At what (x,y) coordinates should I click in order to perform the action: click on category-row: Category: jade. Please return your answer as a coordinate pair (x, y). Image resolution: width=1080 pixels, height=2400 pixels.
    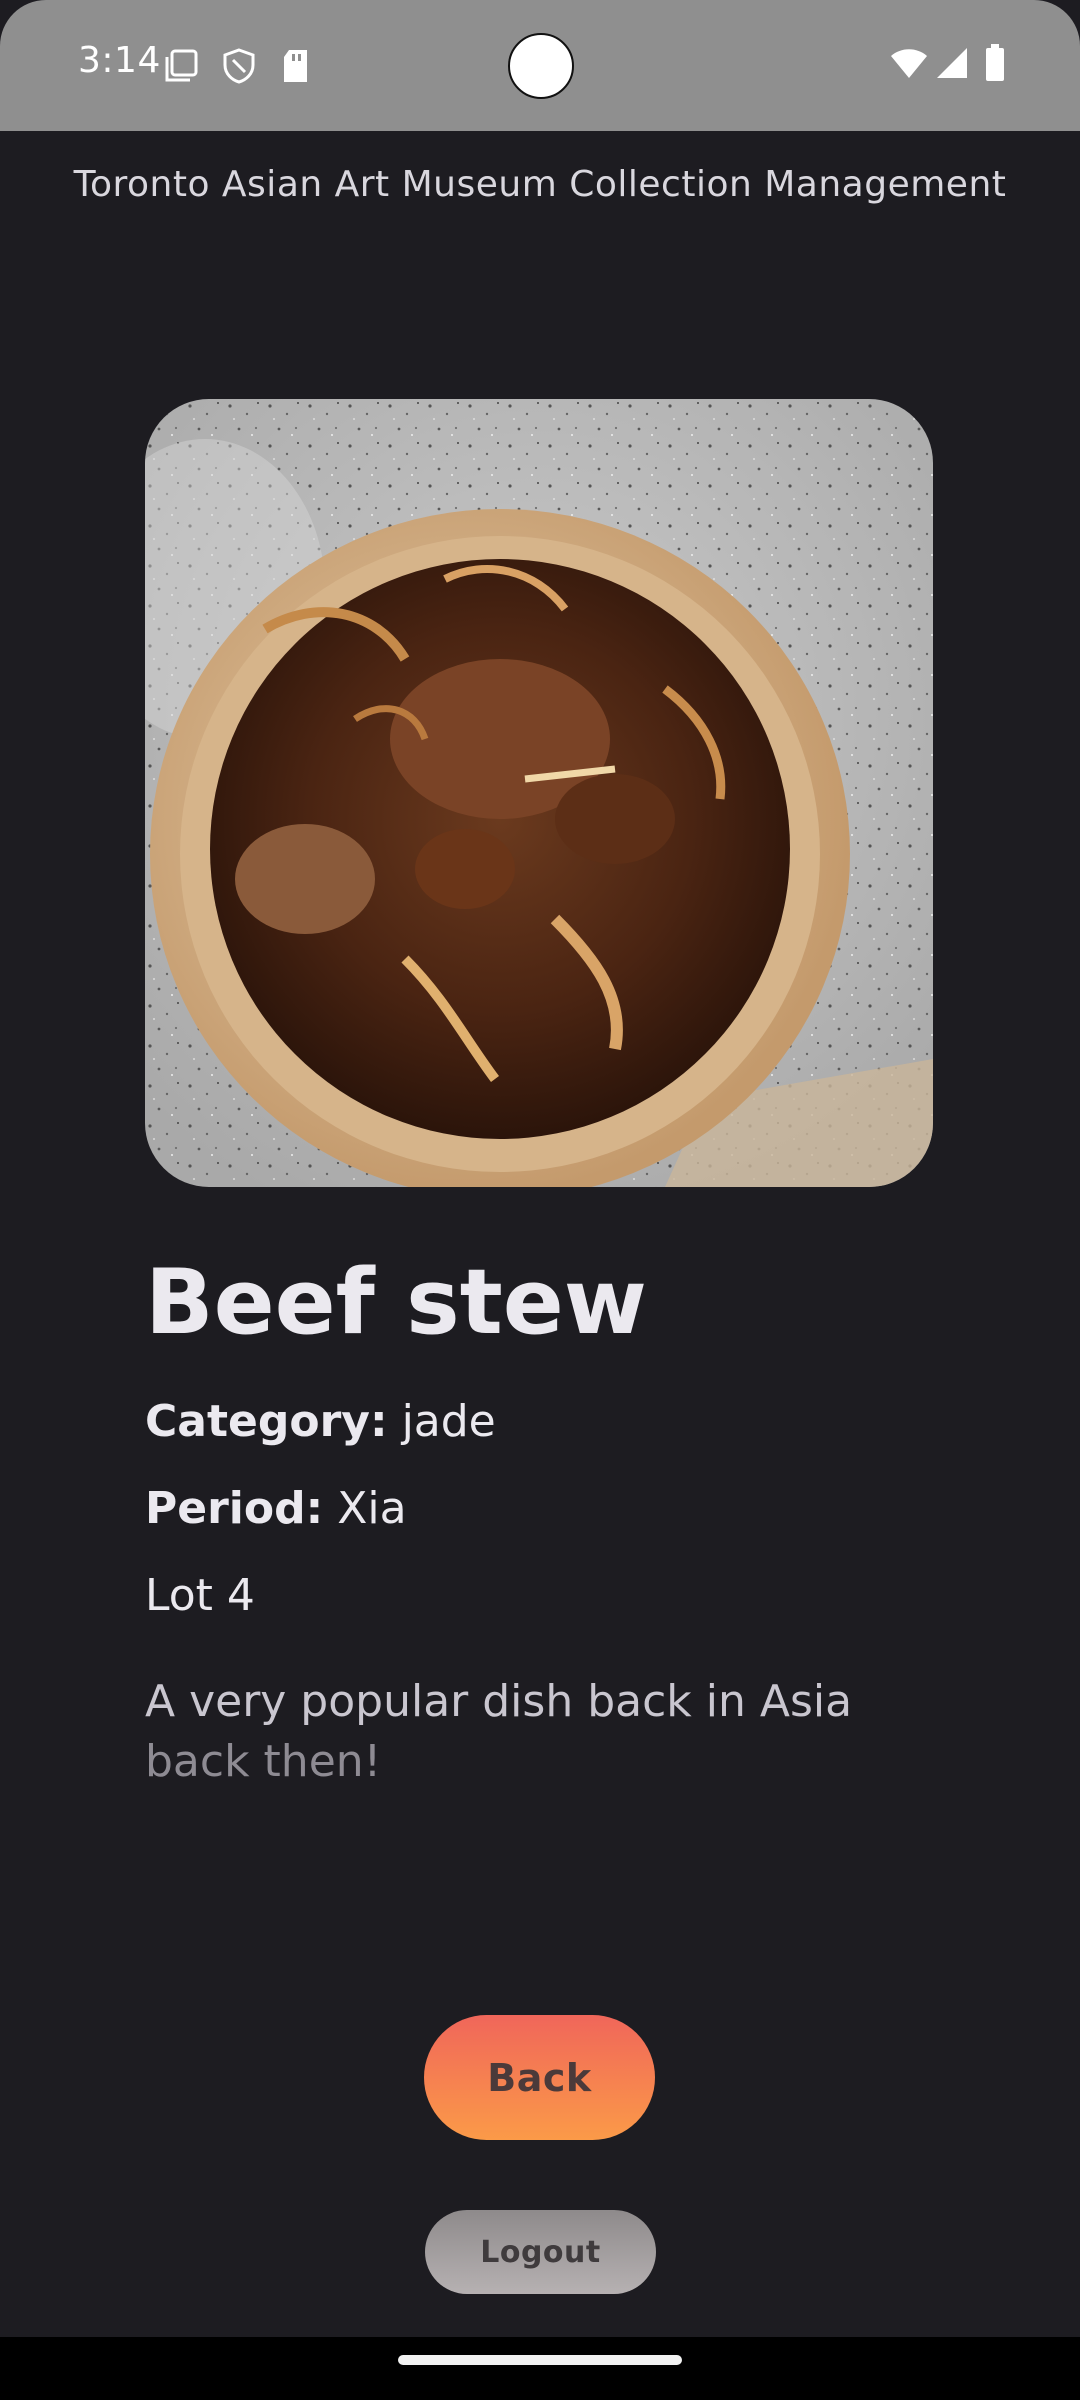
    Looking at the image, I should click on (320, 1421).